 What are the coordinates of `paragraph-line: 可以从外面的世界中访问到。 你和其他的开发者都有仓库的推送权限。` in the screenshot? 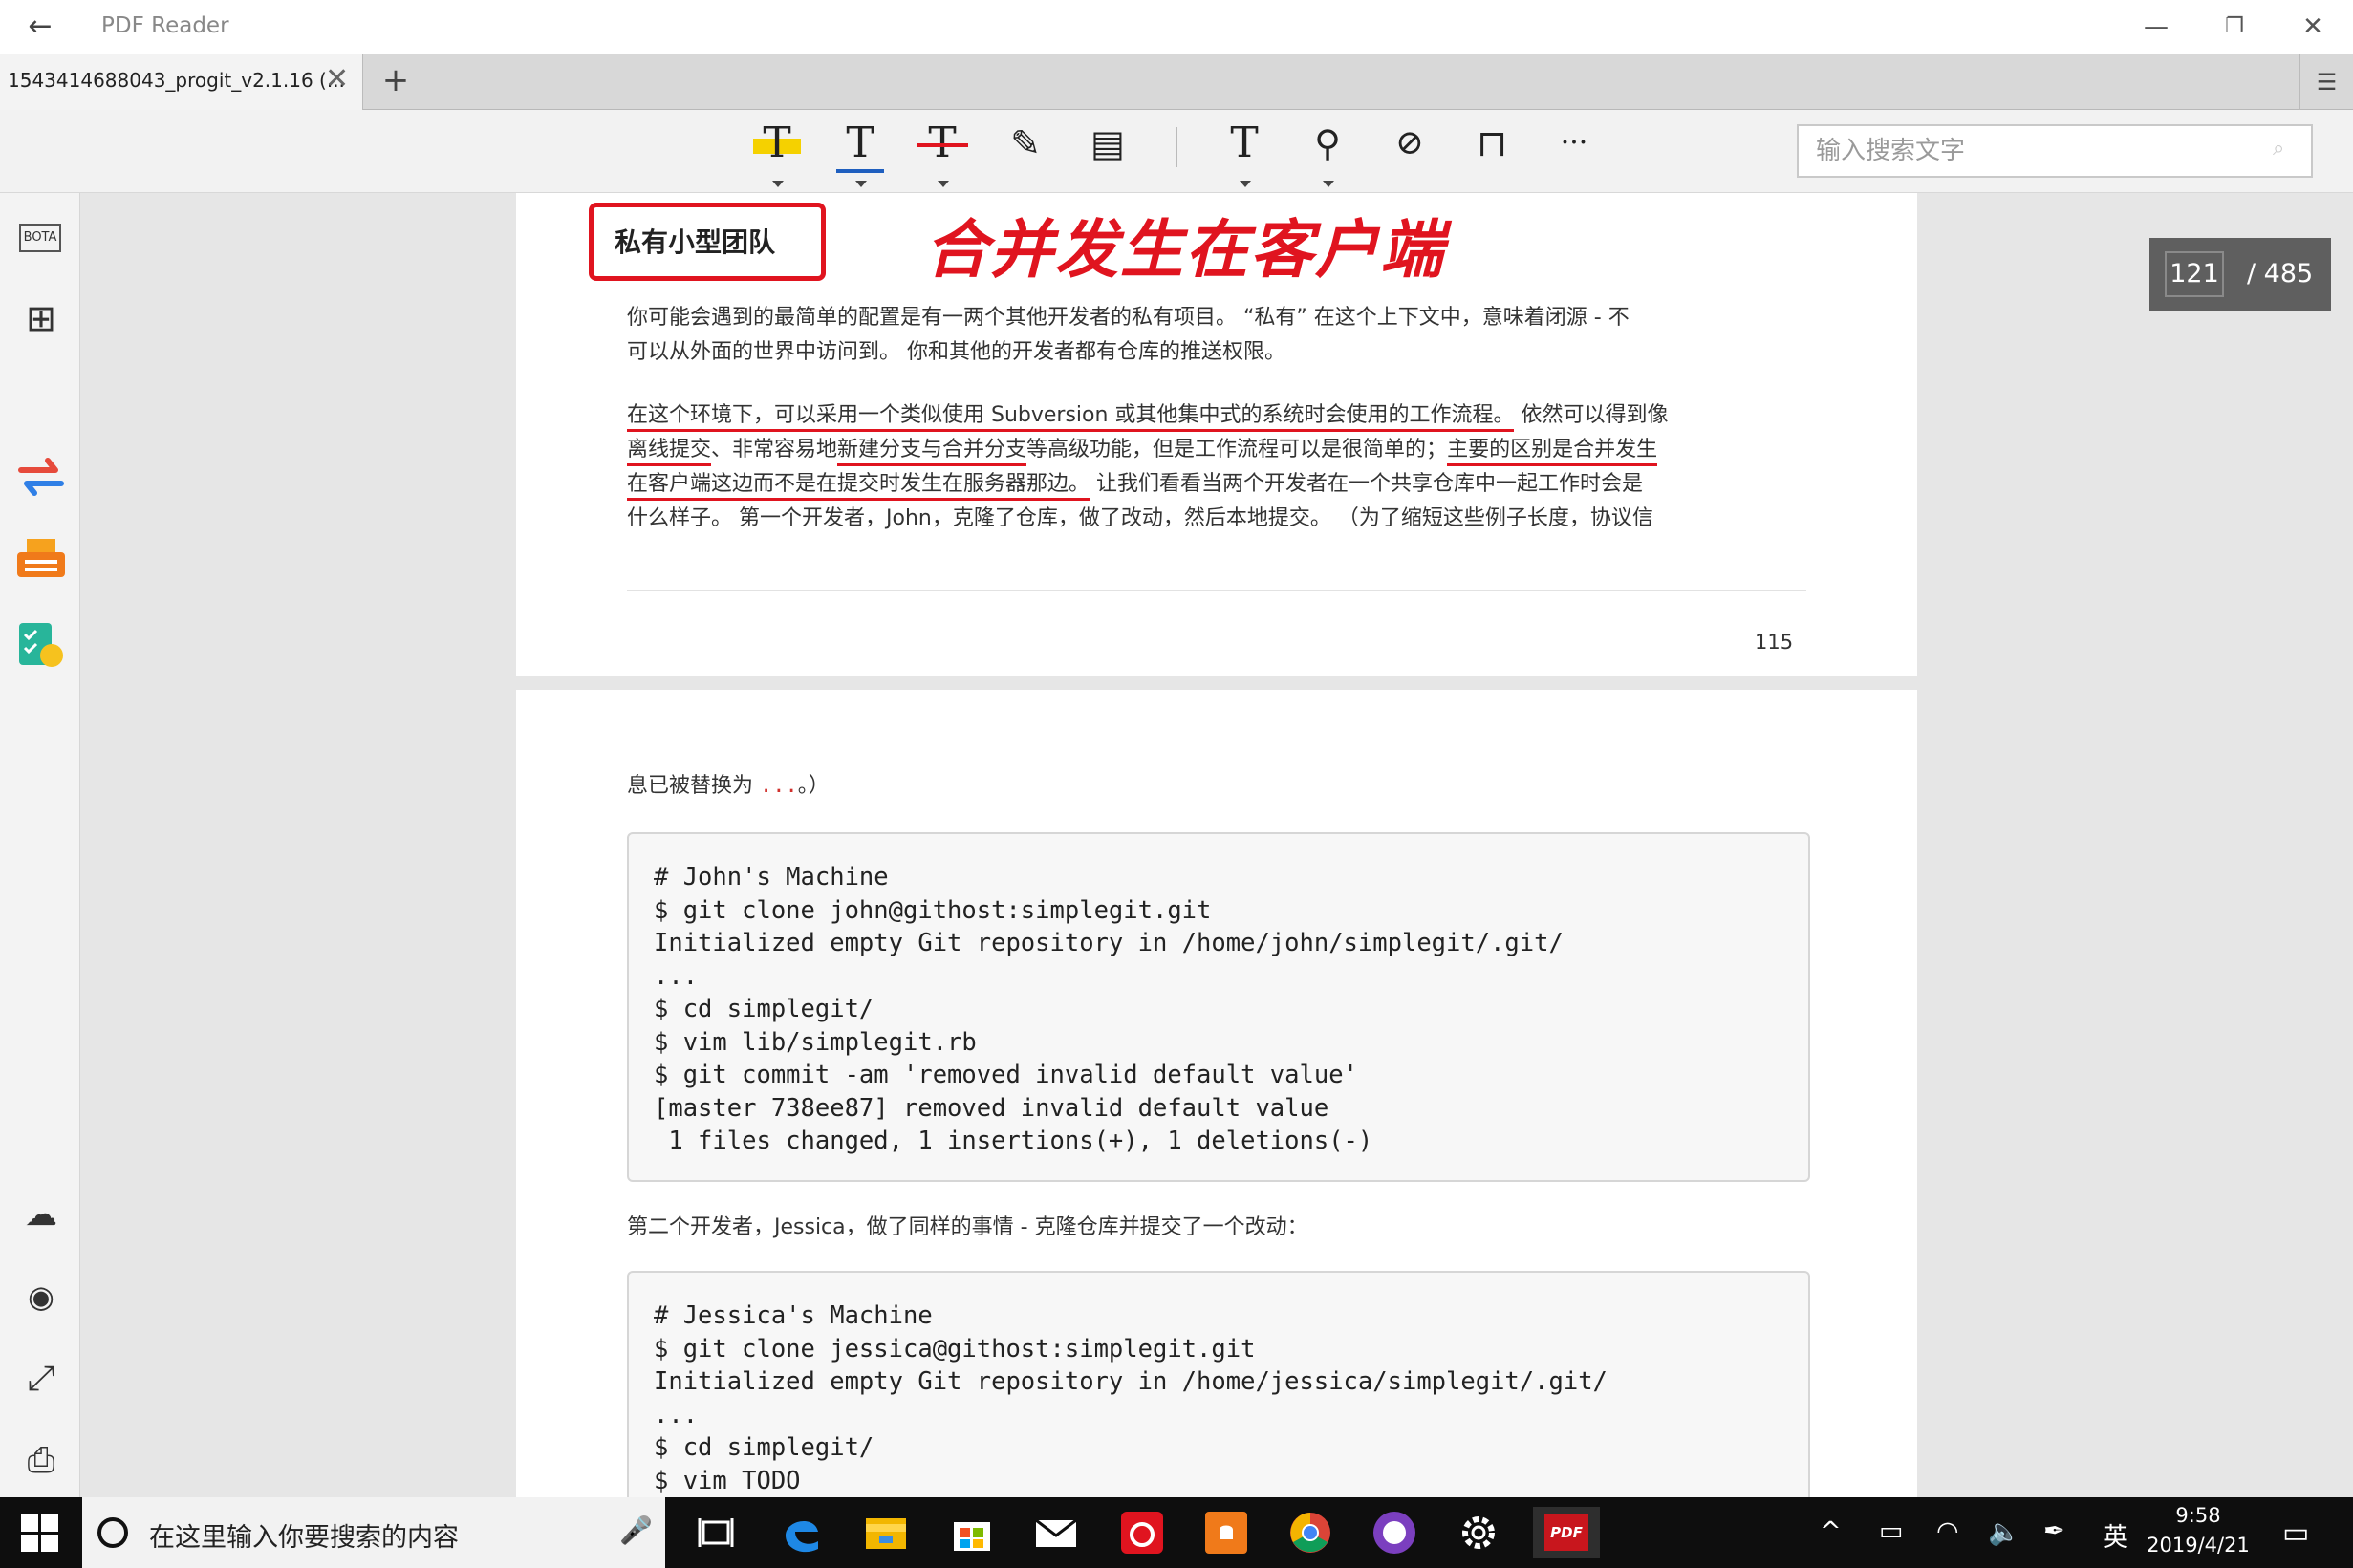 It's located at (956, 352).